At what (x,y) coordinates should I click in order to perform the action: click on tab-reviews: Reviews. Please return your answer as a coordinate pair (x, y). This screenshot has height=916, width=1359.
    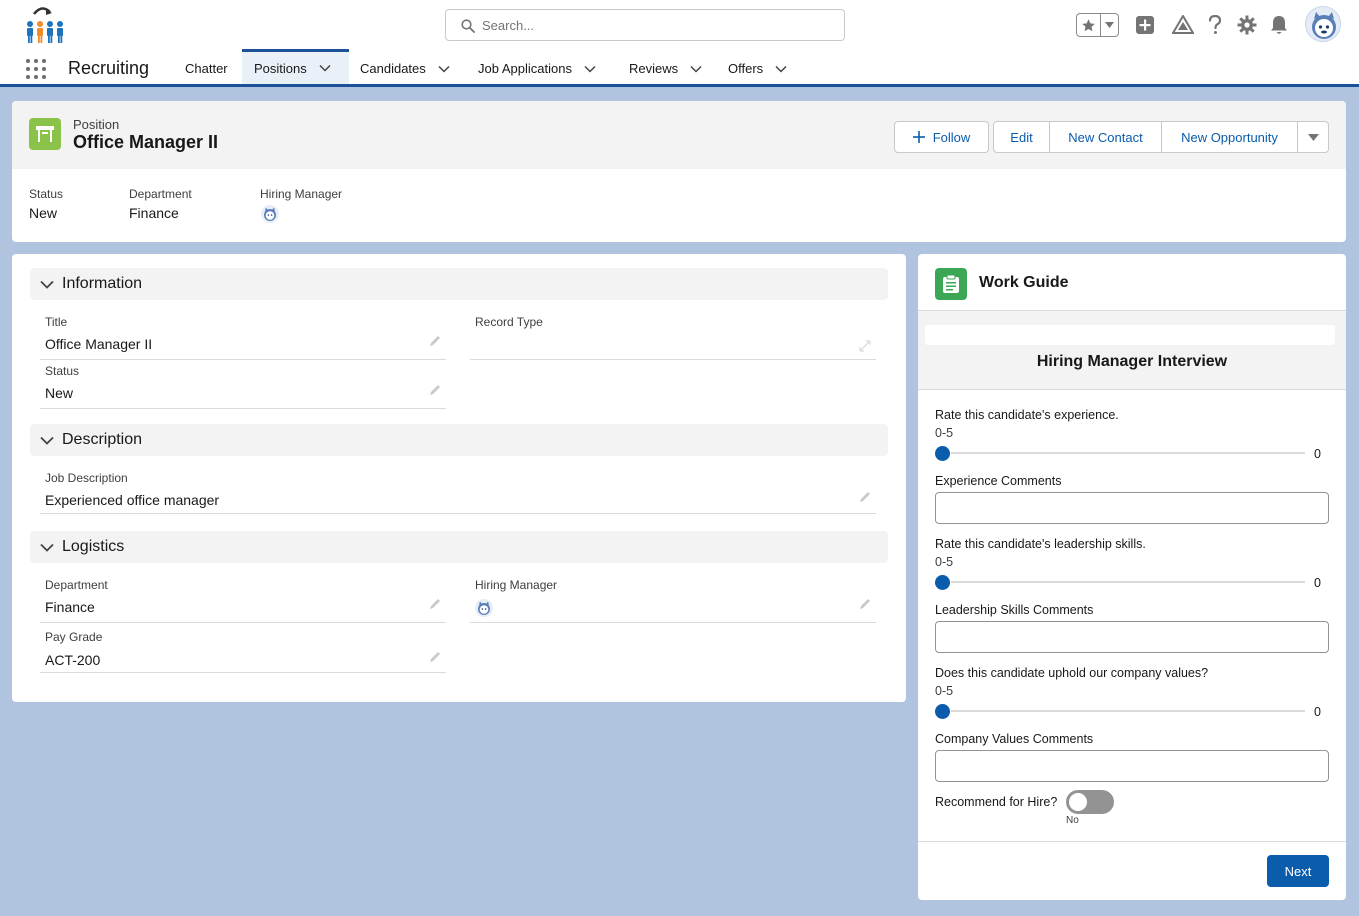
    Looking at the image, I should click on (665, 68).